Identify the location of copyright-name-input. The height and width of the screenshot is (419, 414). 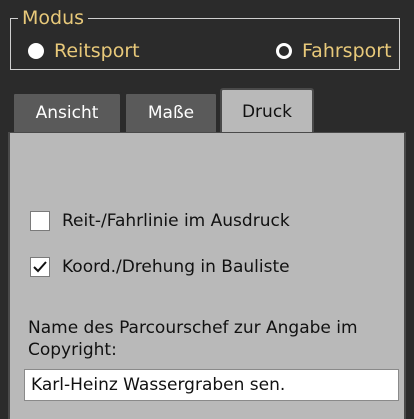
(211, 385).